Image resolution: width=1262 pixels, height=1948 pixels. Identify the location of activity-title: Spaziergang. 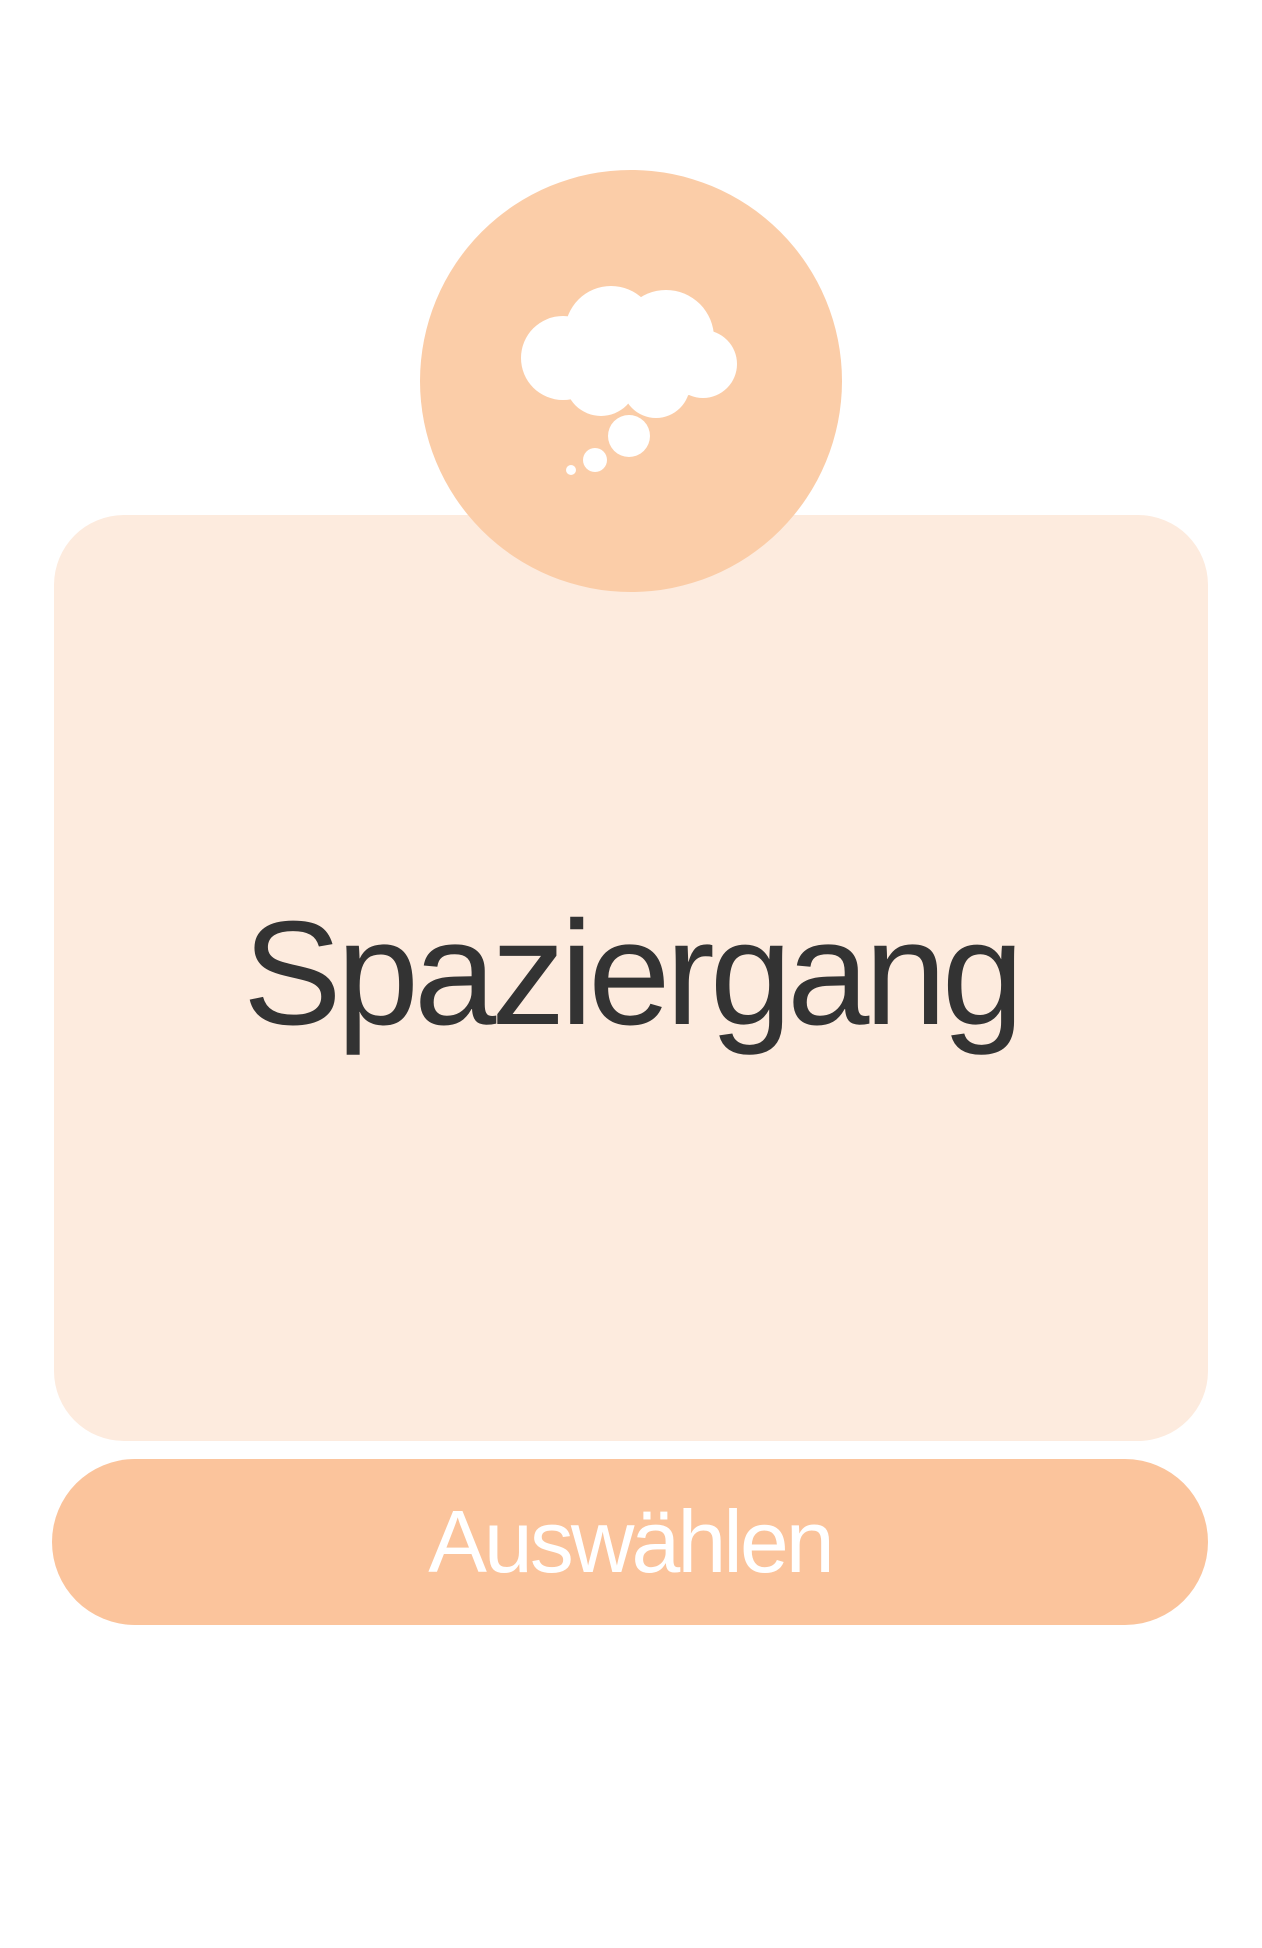
(633, 973).